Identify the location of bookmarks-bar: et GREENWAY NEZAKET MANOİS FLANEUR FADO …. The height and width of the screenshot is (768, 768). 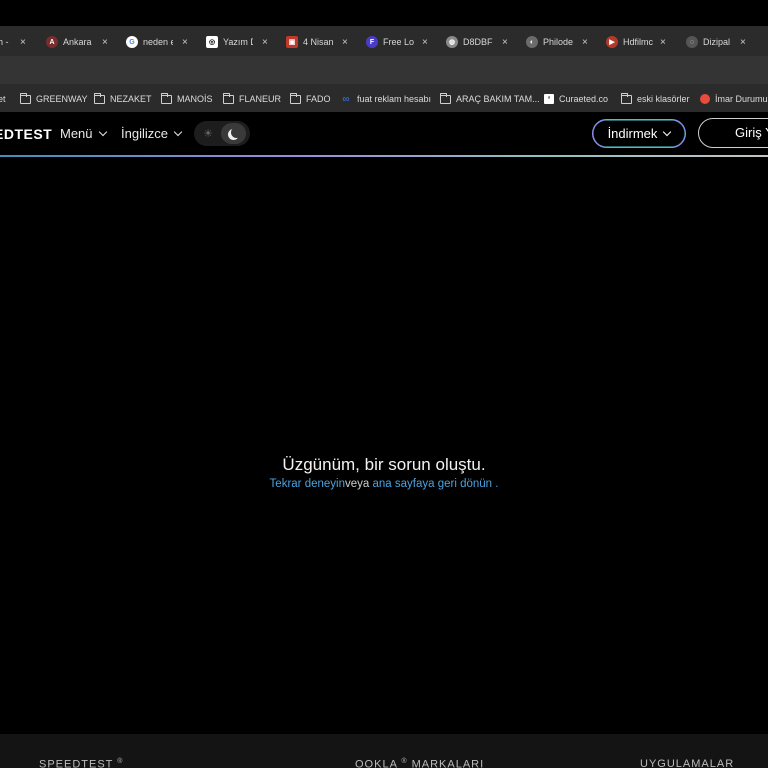
(384, 98).